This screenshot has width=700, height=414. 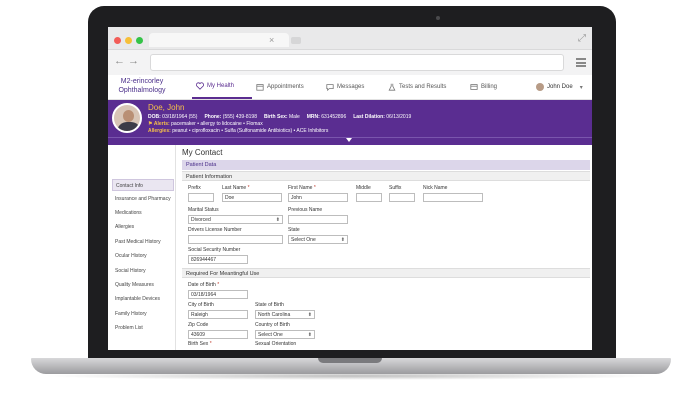 I want to click on maximize-window-dot, so click(x=139, y=40).